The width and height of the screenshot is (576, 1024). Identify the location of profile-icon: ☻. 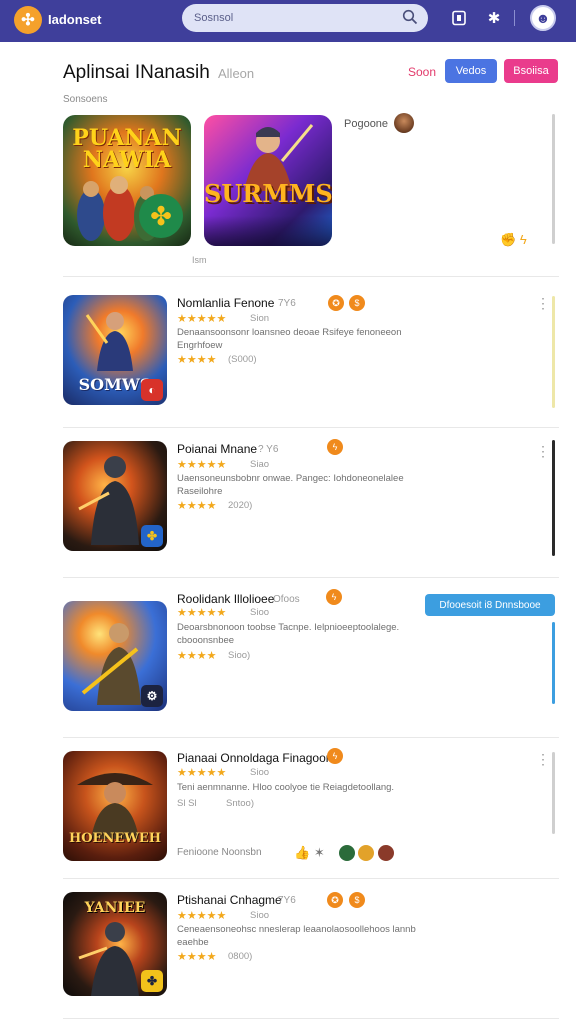
(543, 18).